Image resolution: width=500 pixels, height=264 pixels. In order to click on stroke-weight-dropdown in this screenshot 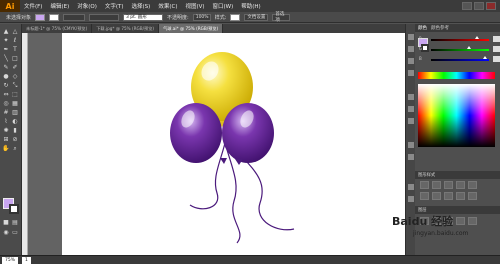, I will do `click(74, 17)`.